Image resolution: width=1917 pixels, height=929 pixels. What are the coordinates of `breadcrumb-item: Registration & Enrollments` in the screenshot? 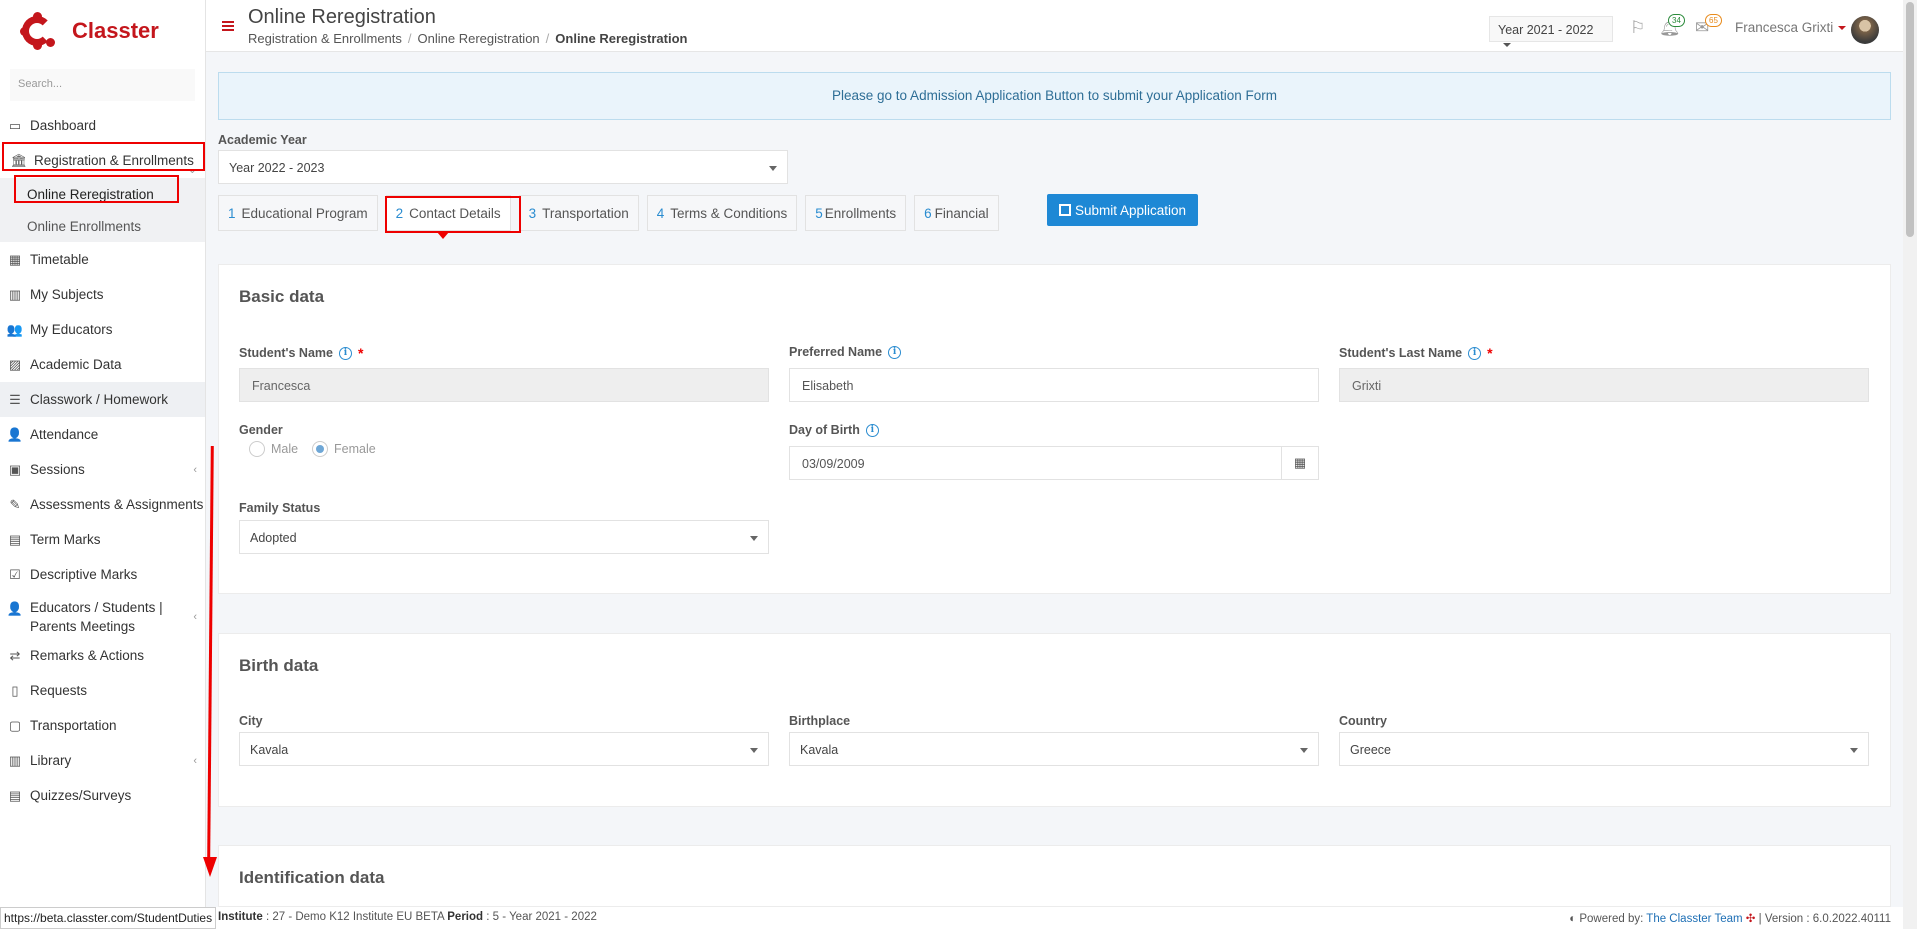 It's located at (325, 38).